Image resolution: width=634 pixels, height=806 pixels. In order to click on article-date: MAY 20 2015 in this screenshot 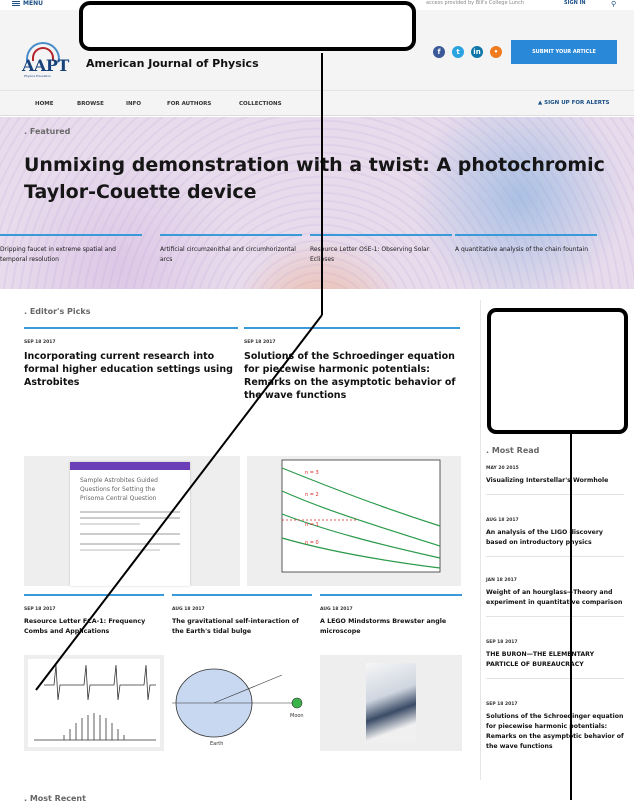, I will do `click(502, 468)`.